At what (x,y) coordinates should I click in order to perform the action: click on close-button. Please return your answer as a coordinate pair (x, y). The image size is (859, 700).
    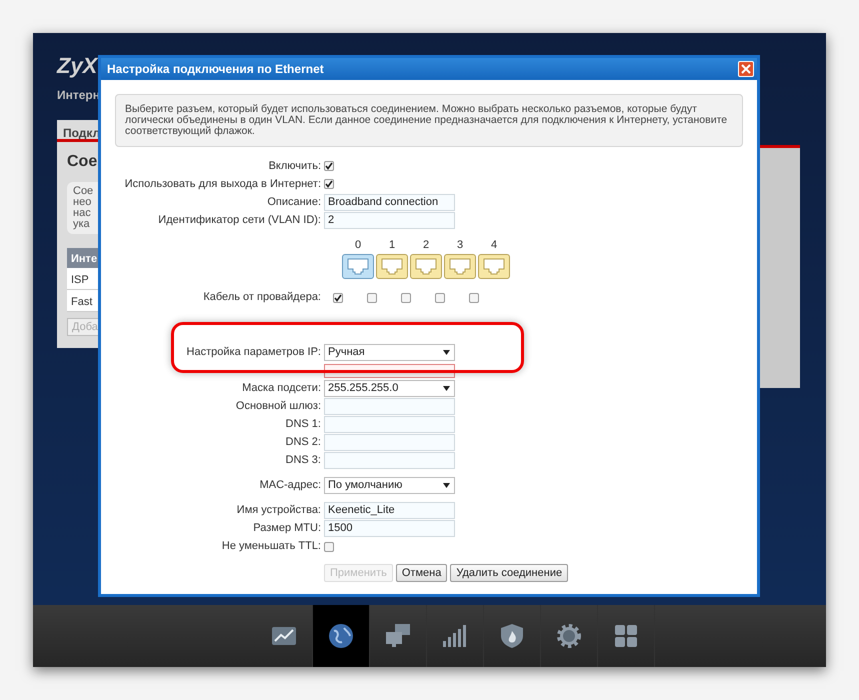
    Looking at the image, I should click on (746, 69).